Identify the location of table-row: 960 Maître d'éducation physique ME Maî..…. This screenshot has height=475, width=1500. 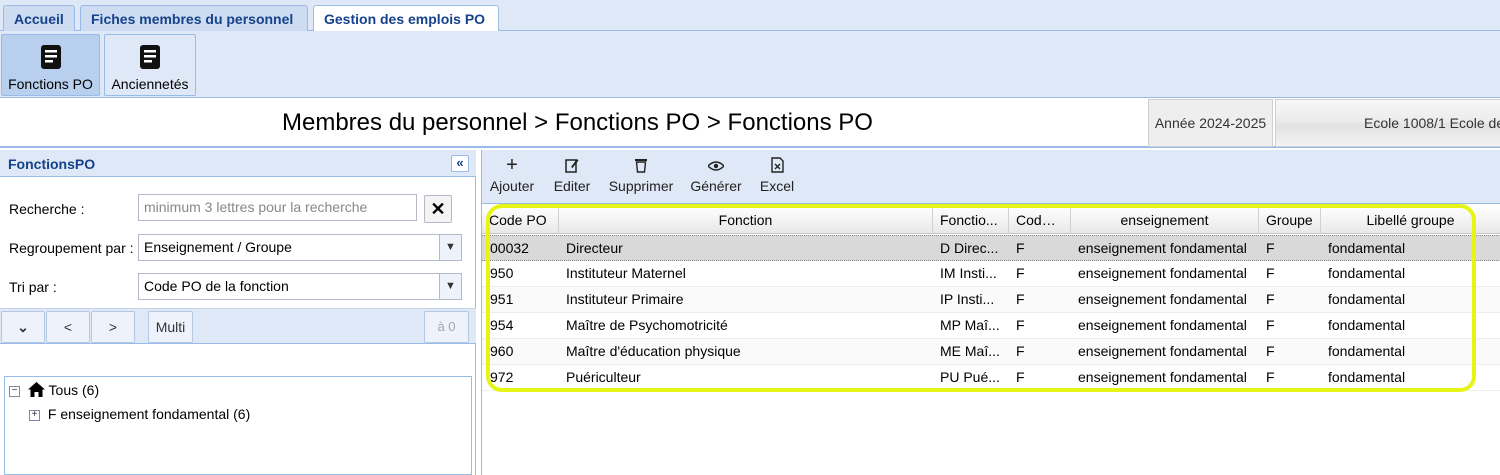
(991, 352).